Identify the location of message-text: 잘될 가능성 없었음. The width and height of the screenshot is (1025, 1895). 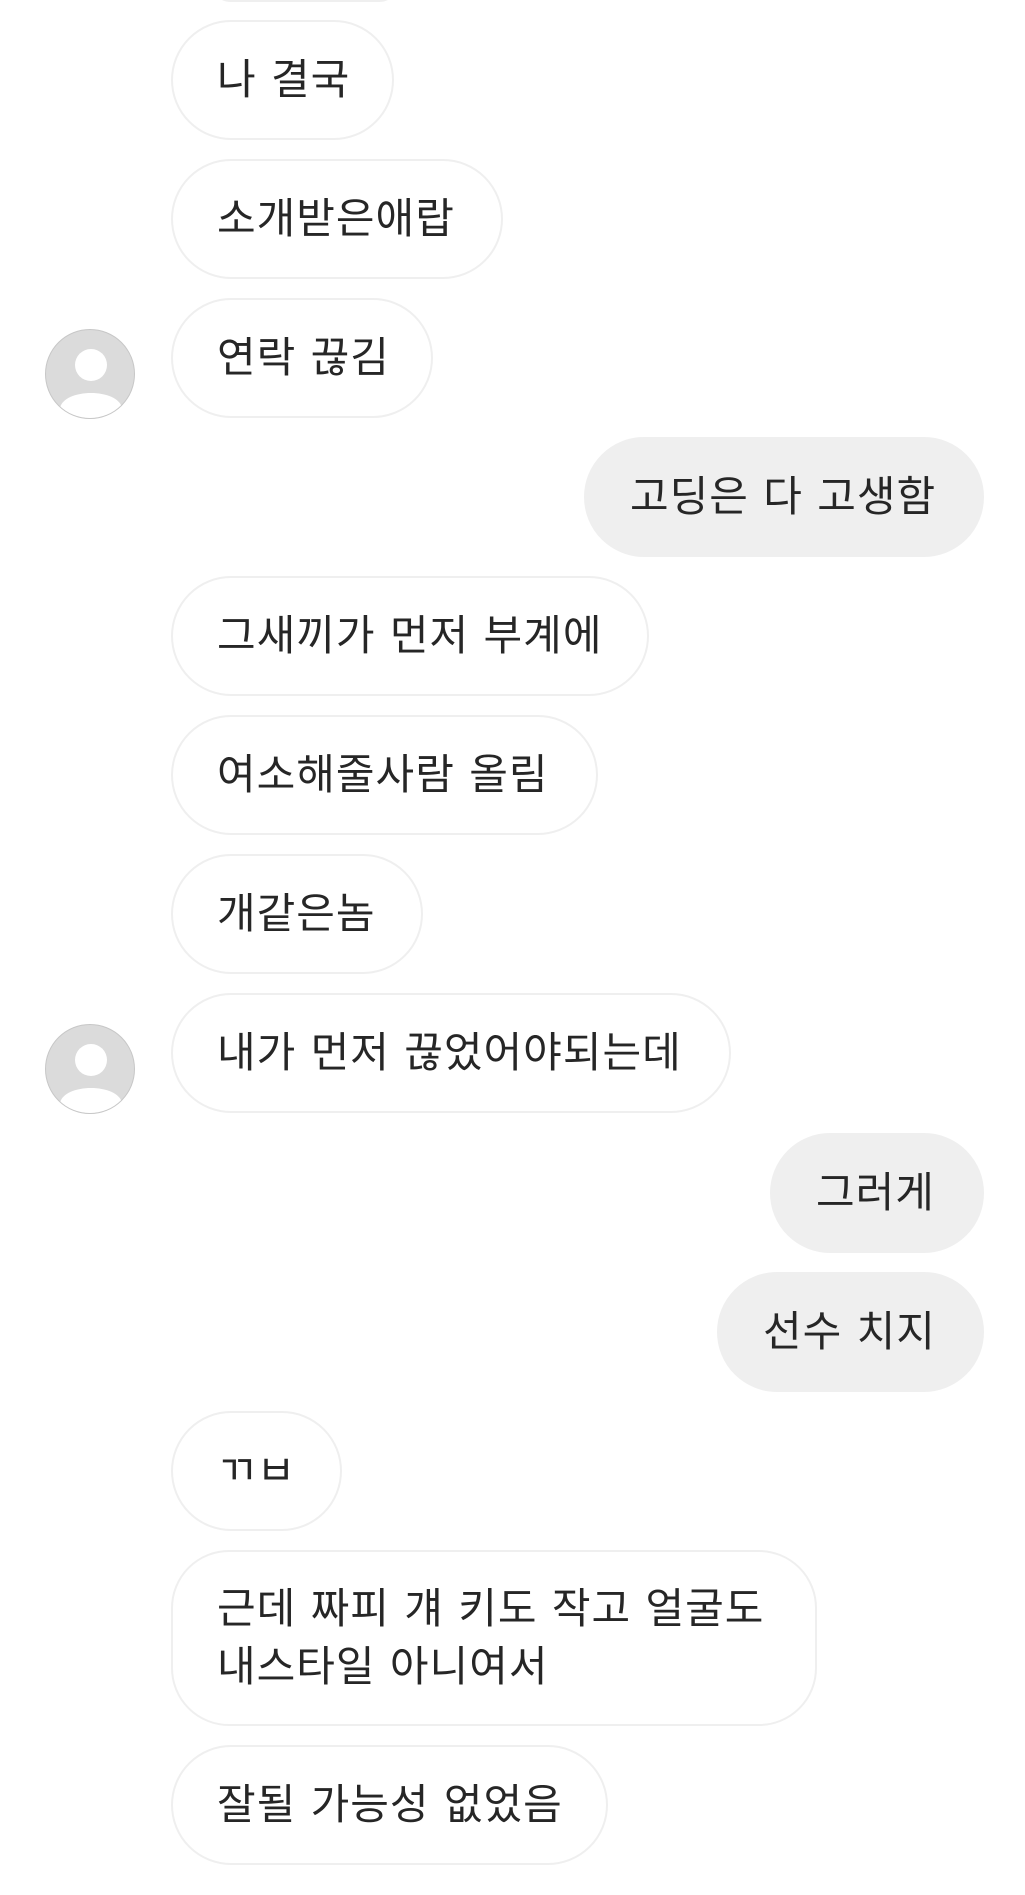
(390, 1804).